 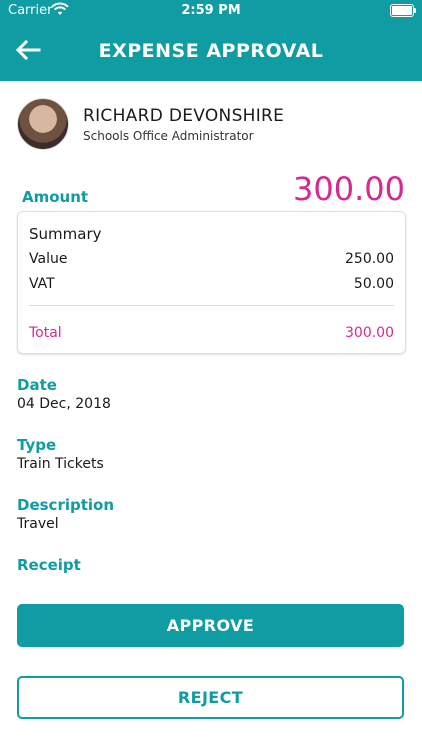 I want to click on status-bar: Carrier 2:59 PM, so click(x=211, y=11).